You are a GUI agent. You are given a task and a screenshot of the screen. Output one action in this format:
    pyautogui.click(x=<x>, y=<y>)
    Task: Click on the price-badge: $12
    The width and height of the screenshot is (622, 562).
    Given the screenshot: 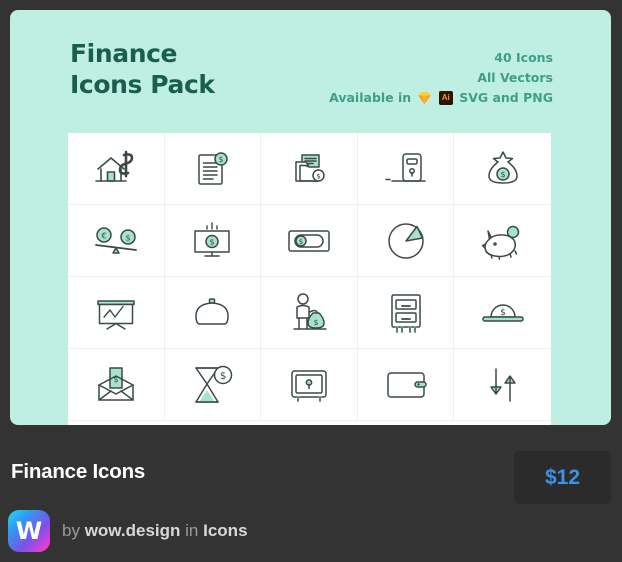 What is the action you would take?
    pyautogui.click(x=562, y=477)
    